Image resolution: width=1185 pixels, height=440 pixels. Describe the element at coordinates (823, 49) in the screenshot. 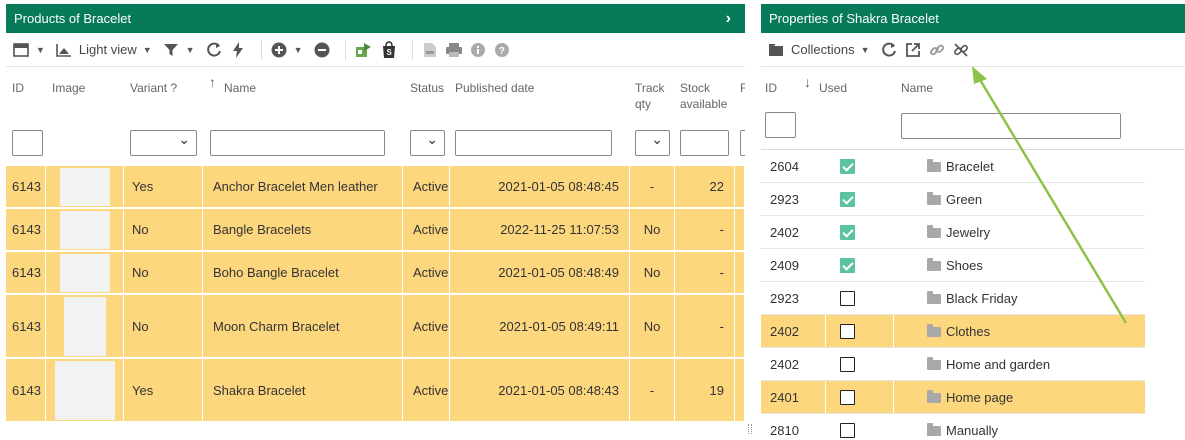

I see `collections-dropdown-label: Collections` at that location.